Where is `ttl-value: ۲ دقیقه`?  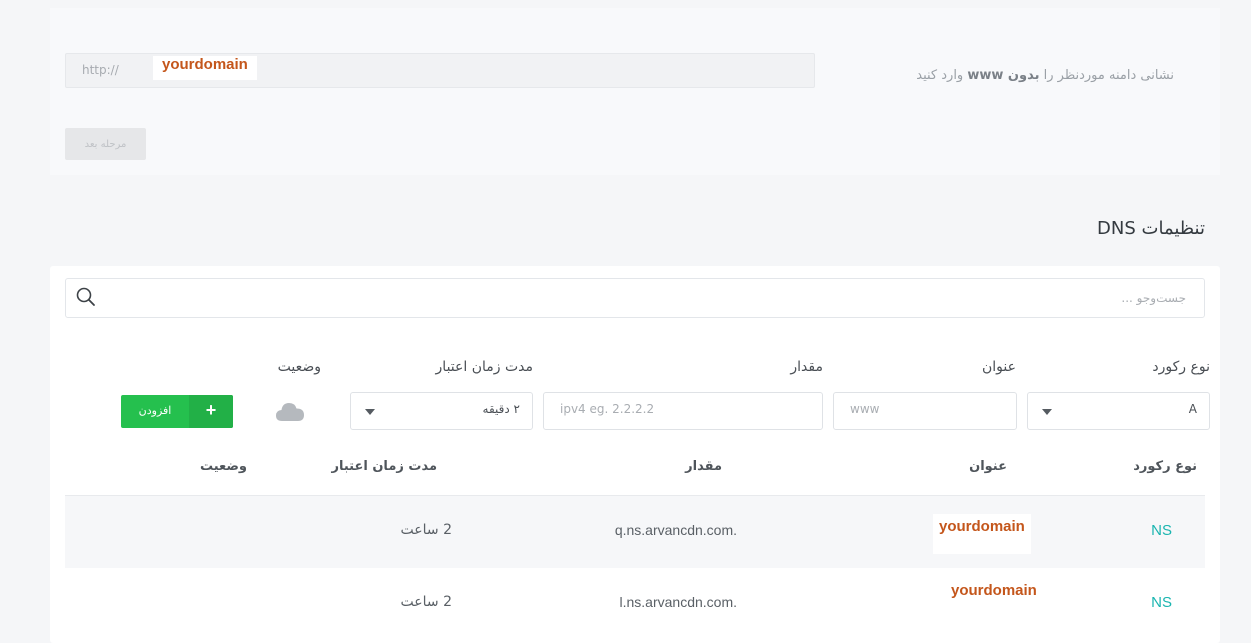
ttl-value: ۲ دقیقه is located at coordinates (501, 409).